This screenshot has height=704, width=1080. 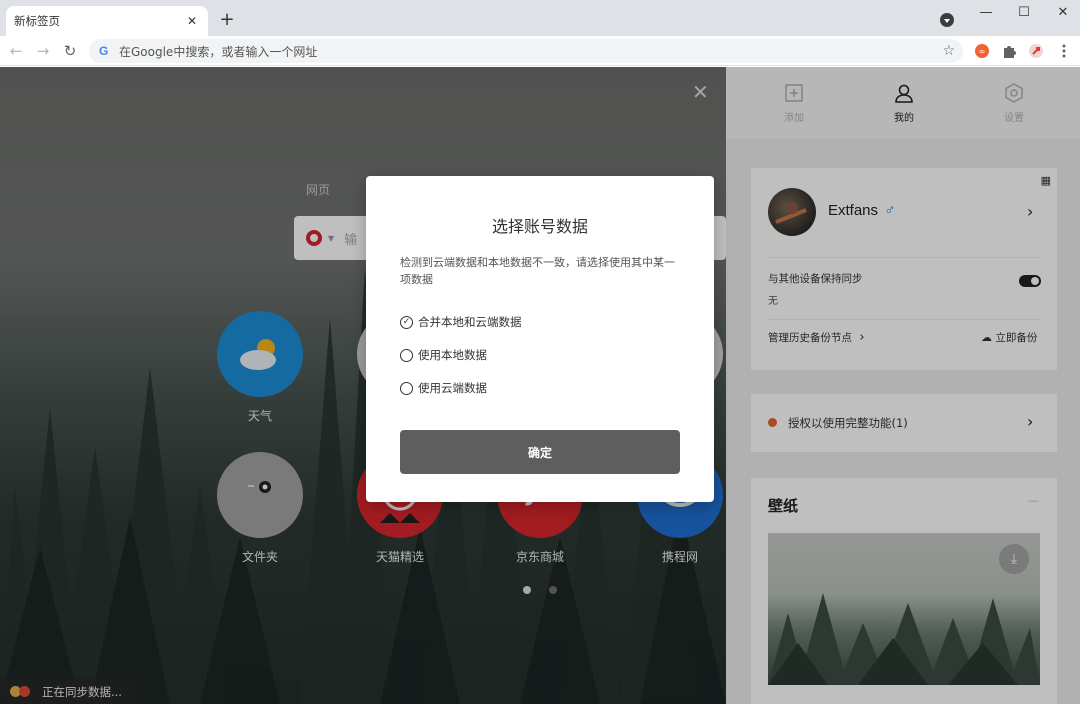 I want to click on forward-icon: →, so click(x=43, y=51).